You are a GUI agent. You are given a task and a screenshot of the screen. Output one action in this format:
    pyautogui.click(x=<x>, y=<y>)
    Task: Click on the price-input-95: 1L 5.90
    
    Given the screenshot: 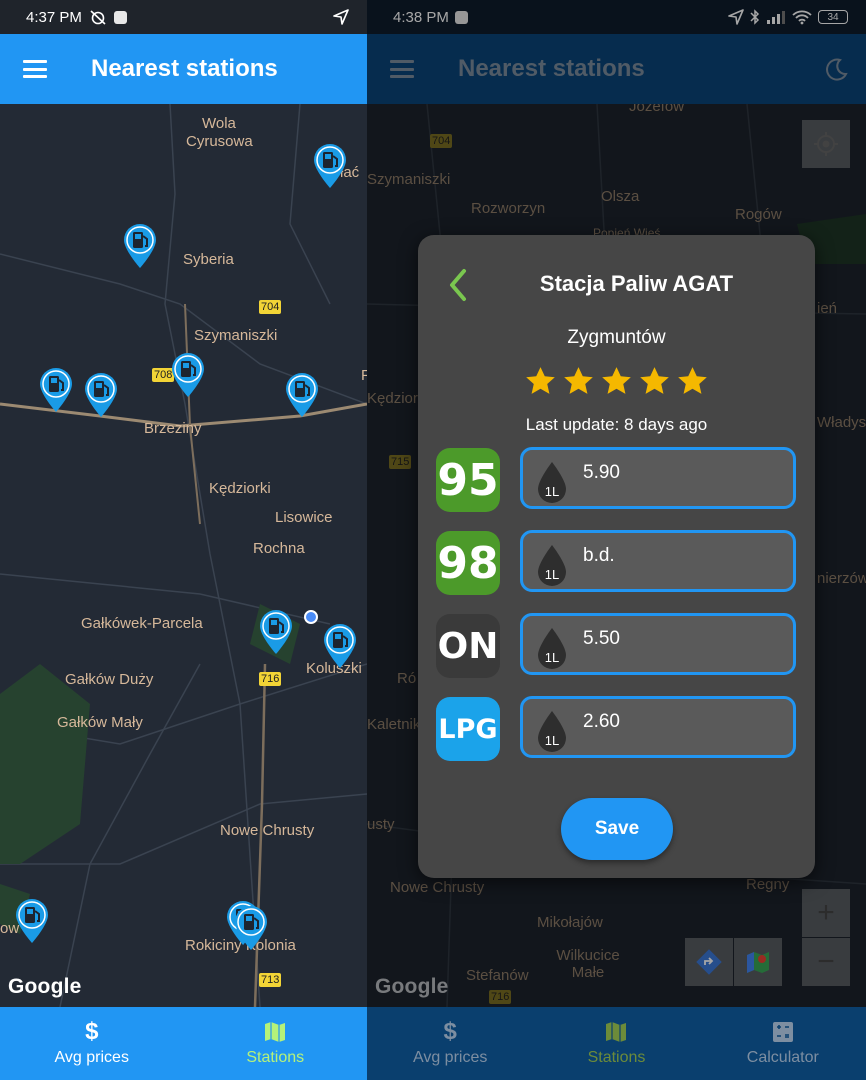 What is the action you would take?
    pyautogui.click(x=658, y=478)
    